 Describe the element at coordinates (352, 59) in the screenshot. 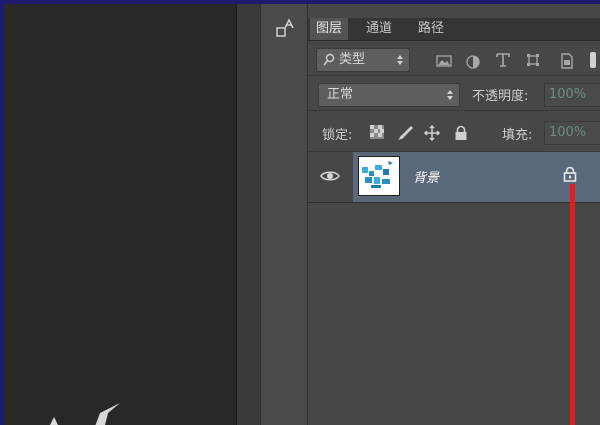

I see `filter-kind-label: 类型` at that location.